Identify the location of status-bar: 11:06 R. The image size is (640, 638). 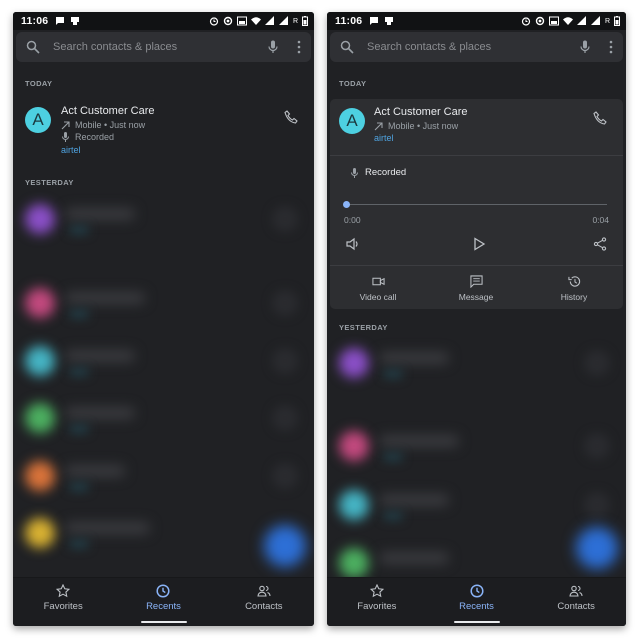
(476, 21).